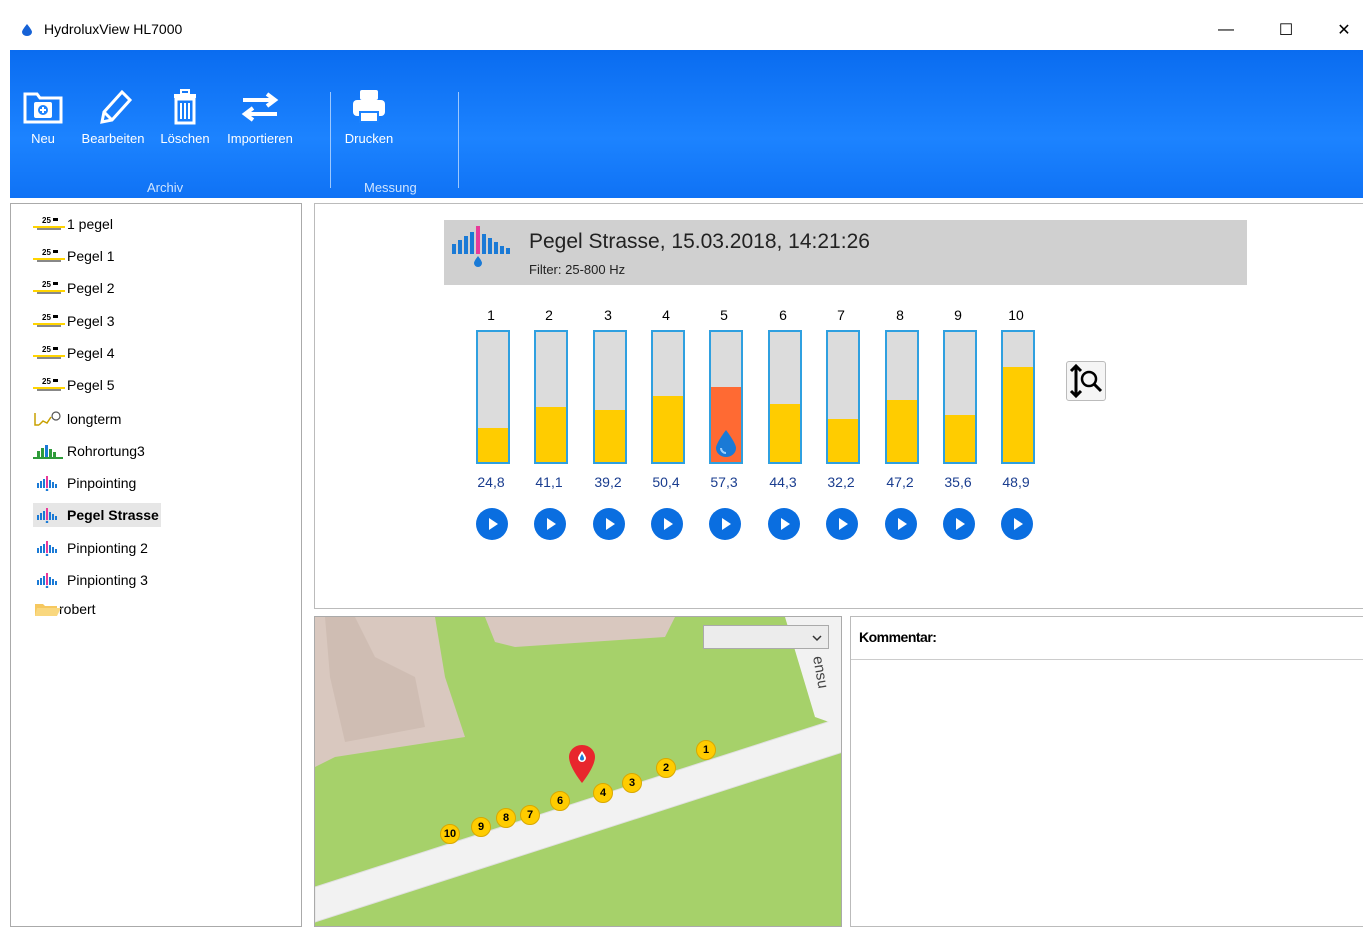 This screenshot has width=1363, height=927. Describe the element at coordinates (706, 750) in the screenshot. I see `map-marker: 1` at that location.